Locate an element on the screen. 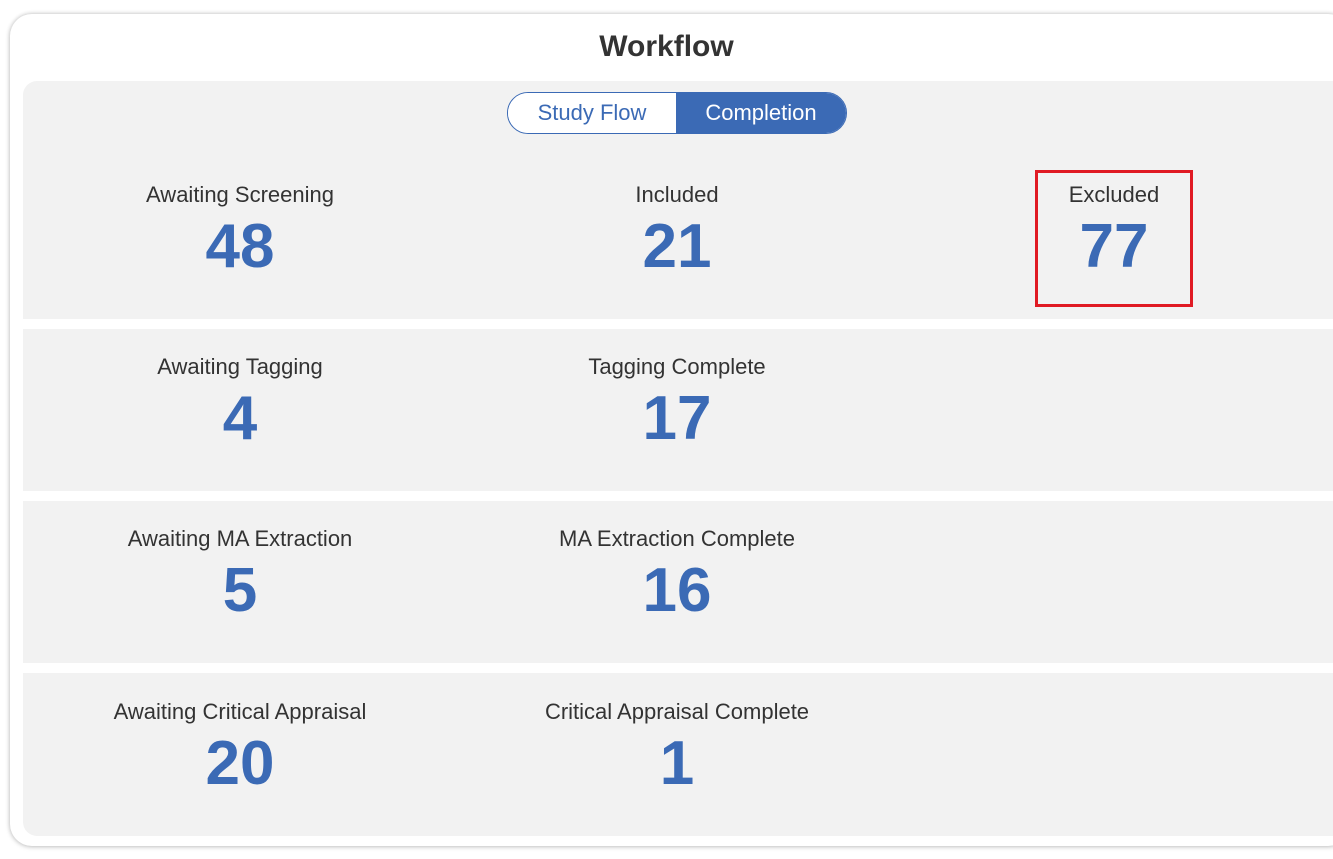 Image resolution: width=1333 pixels, height=859 pixels. stat-label: Tagging Complete is located at coordinates (677, 366).